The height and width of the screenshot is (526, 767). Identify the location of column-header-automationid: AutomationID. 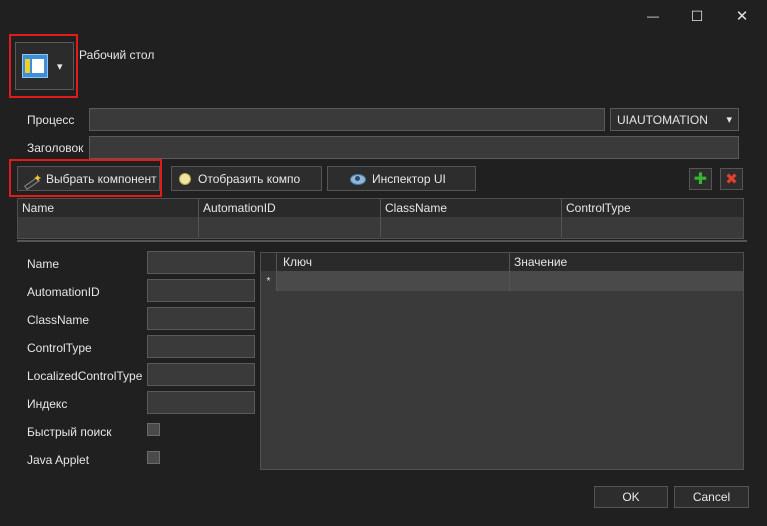
(290, 208).